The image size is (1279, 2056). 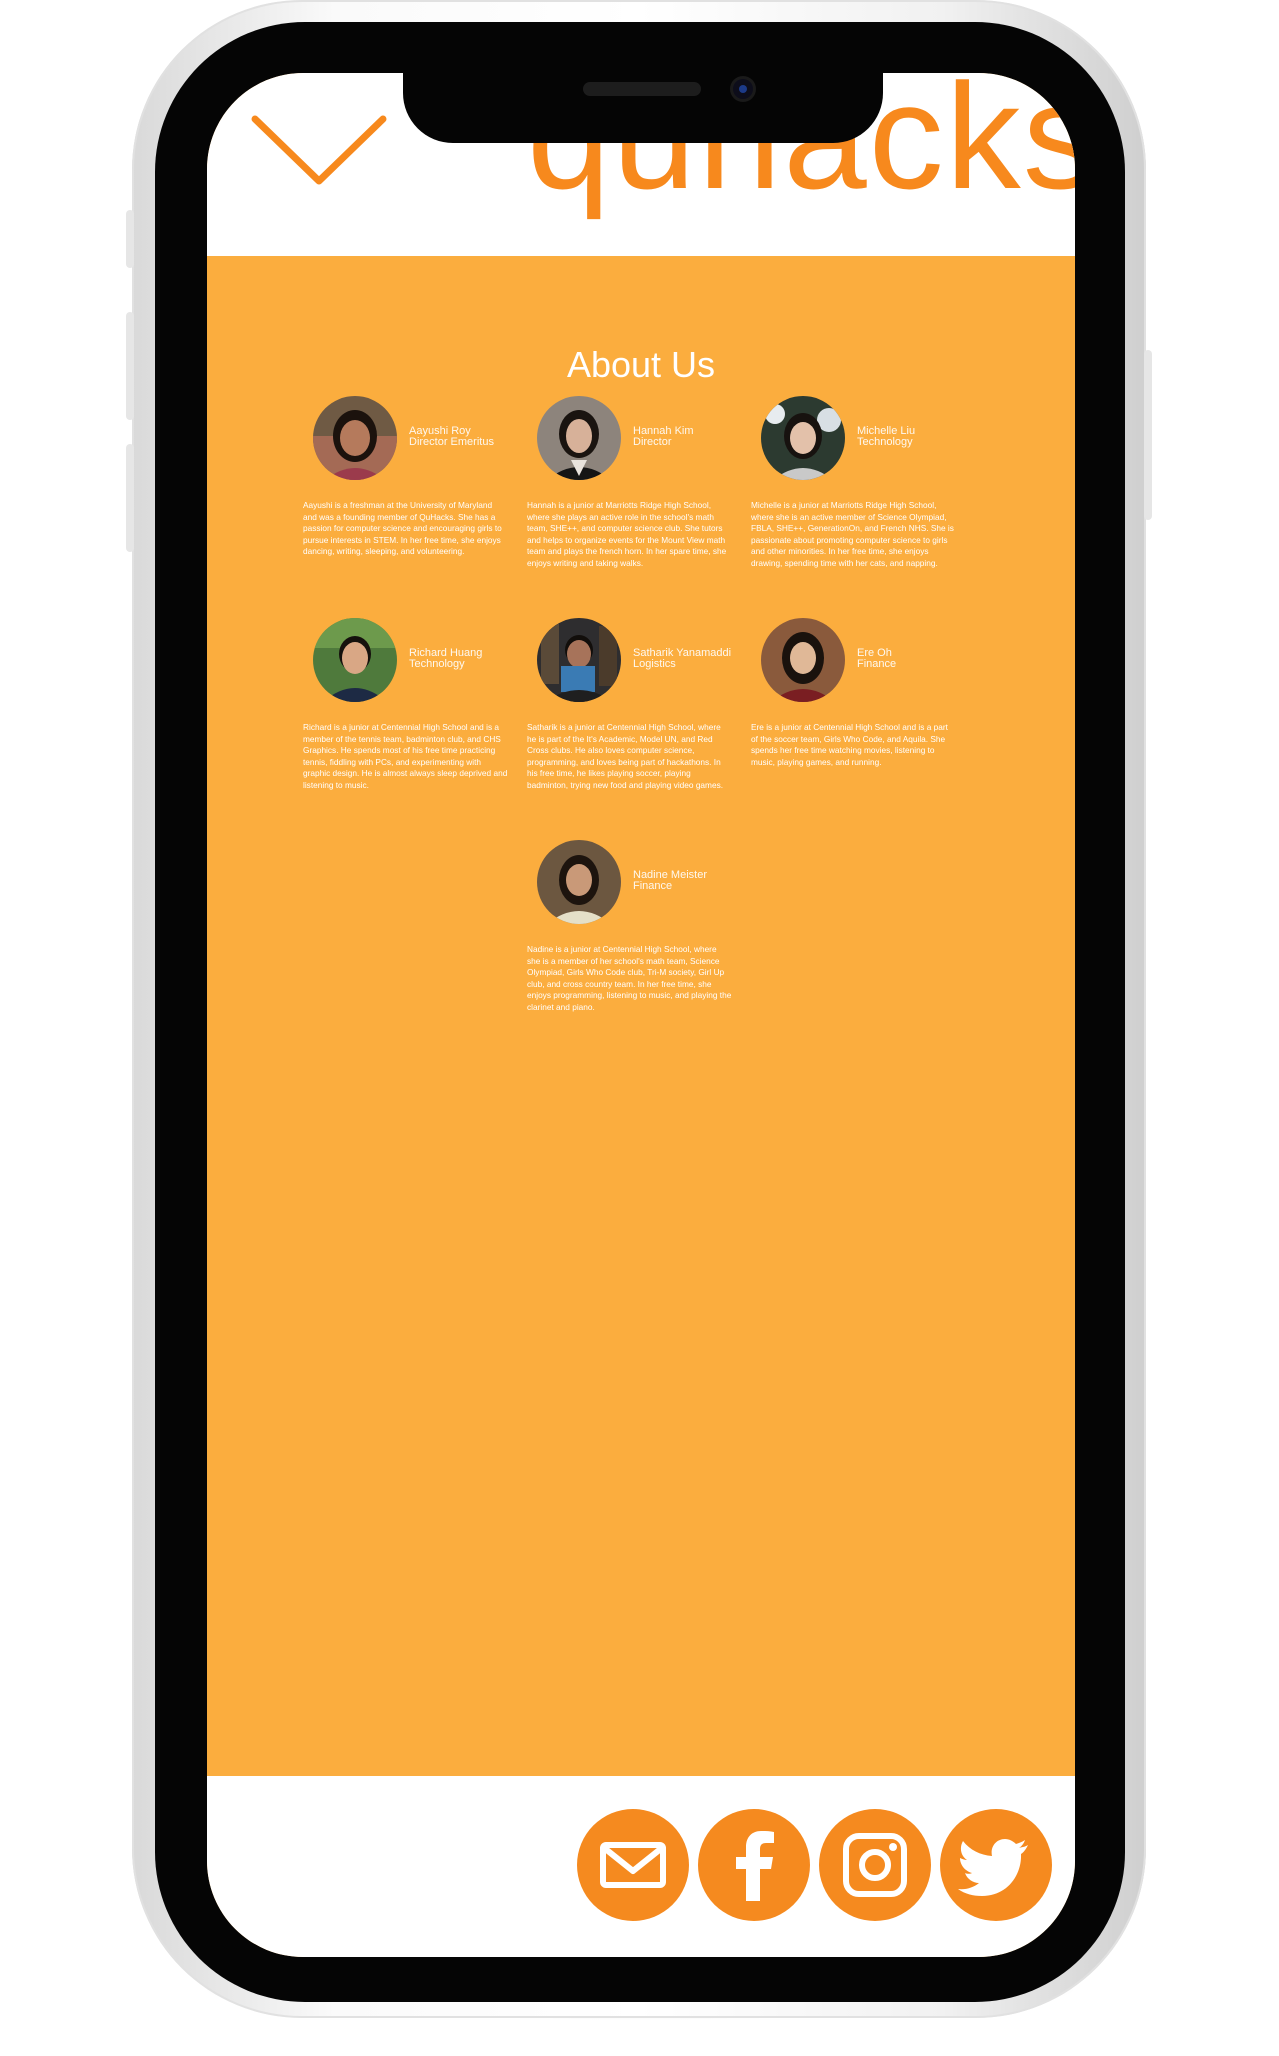 What do you see at coordinates (446, 658) in the screenshot?
I see `member-name-role: Richard Huang Technology` at bounding box center [446, 658].